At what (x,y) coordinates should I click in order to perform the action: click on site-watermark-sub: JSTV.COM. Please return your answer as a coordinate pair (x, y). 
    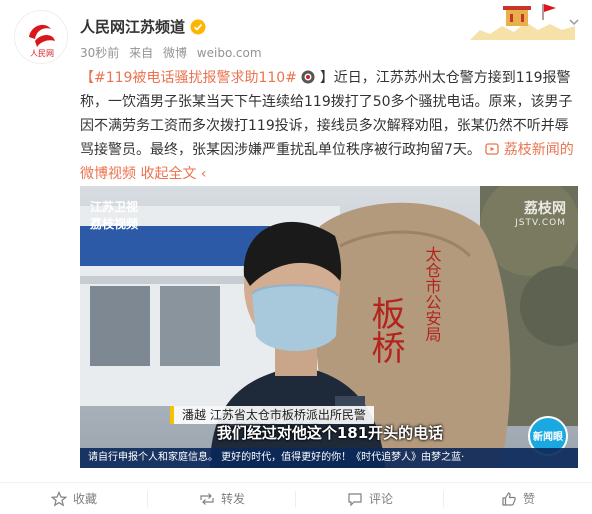
    Looking at the image, I should click on (540, 223).